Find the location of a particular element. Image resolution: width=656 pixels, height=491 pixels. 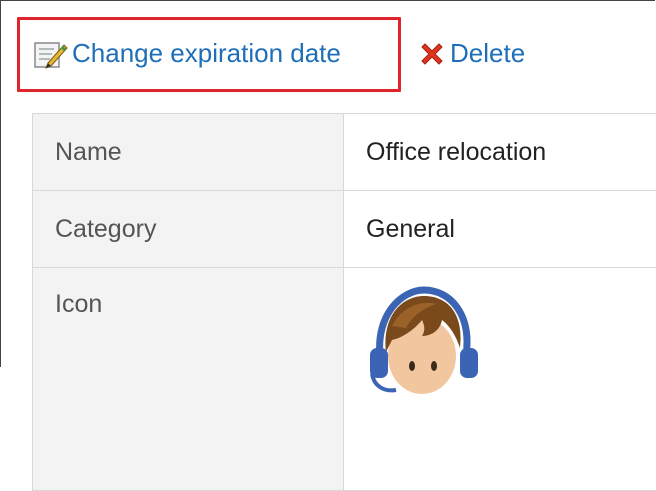

table-row-name: Name Office relocation is located at coordinates (344, 152).